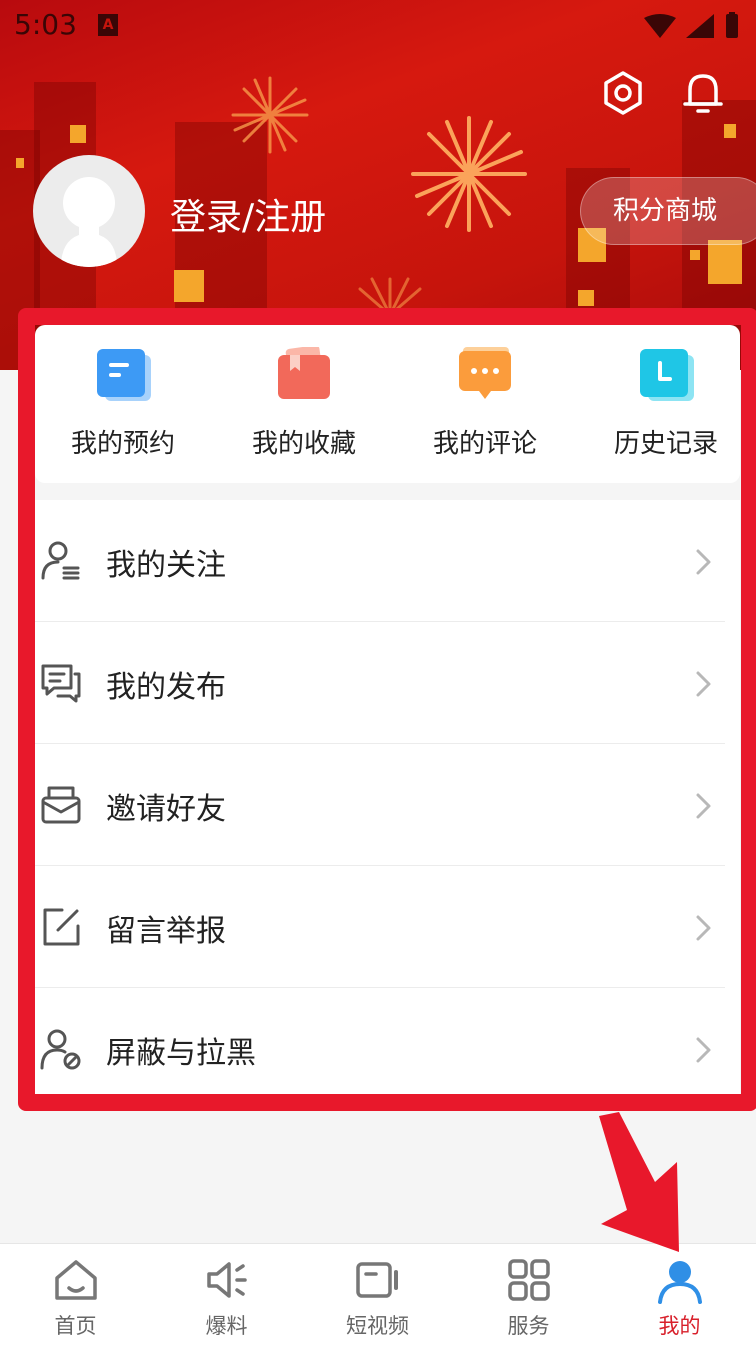  Describe the element at coordinates (387, 561) in the screenshot. I see `menu-item-following: 我的关注` at that location.